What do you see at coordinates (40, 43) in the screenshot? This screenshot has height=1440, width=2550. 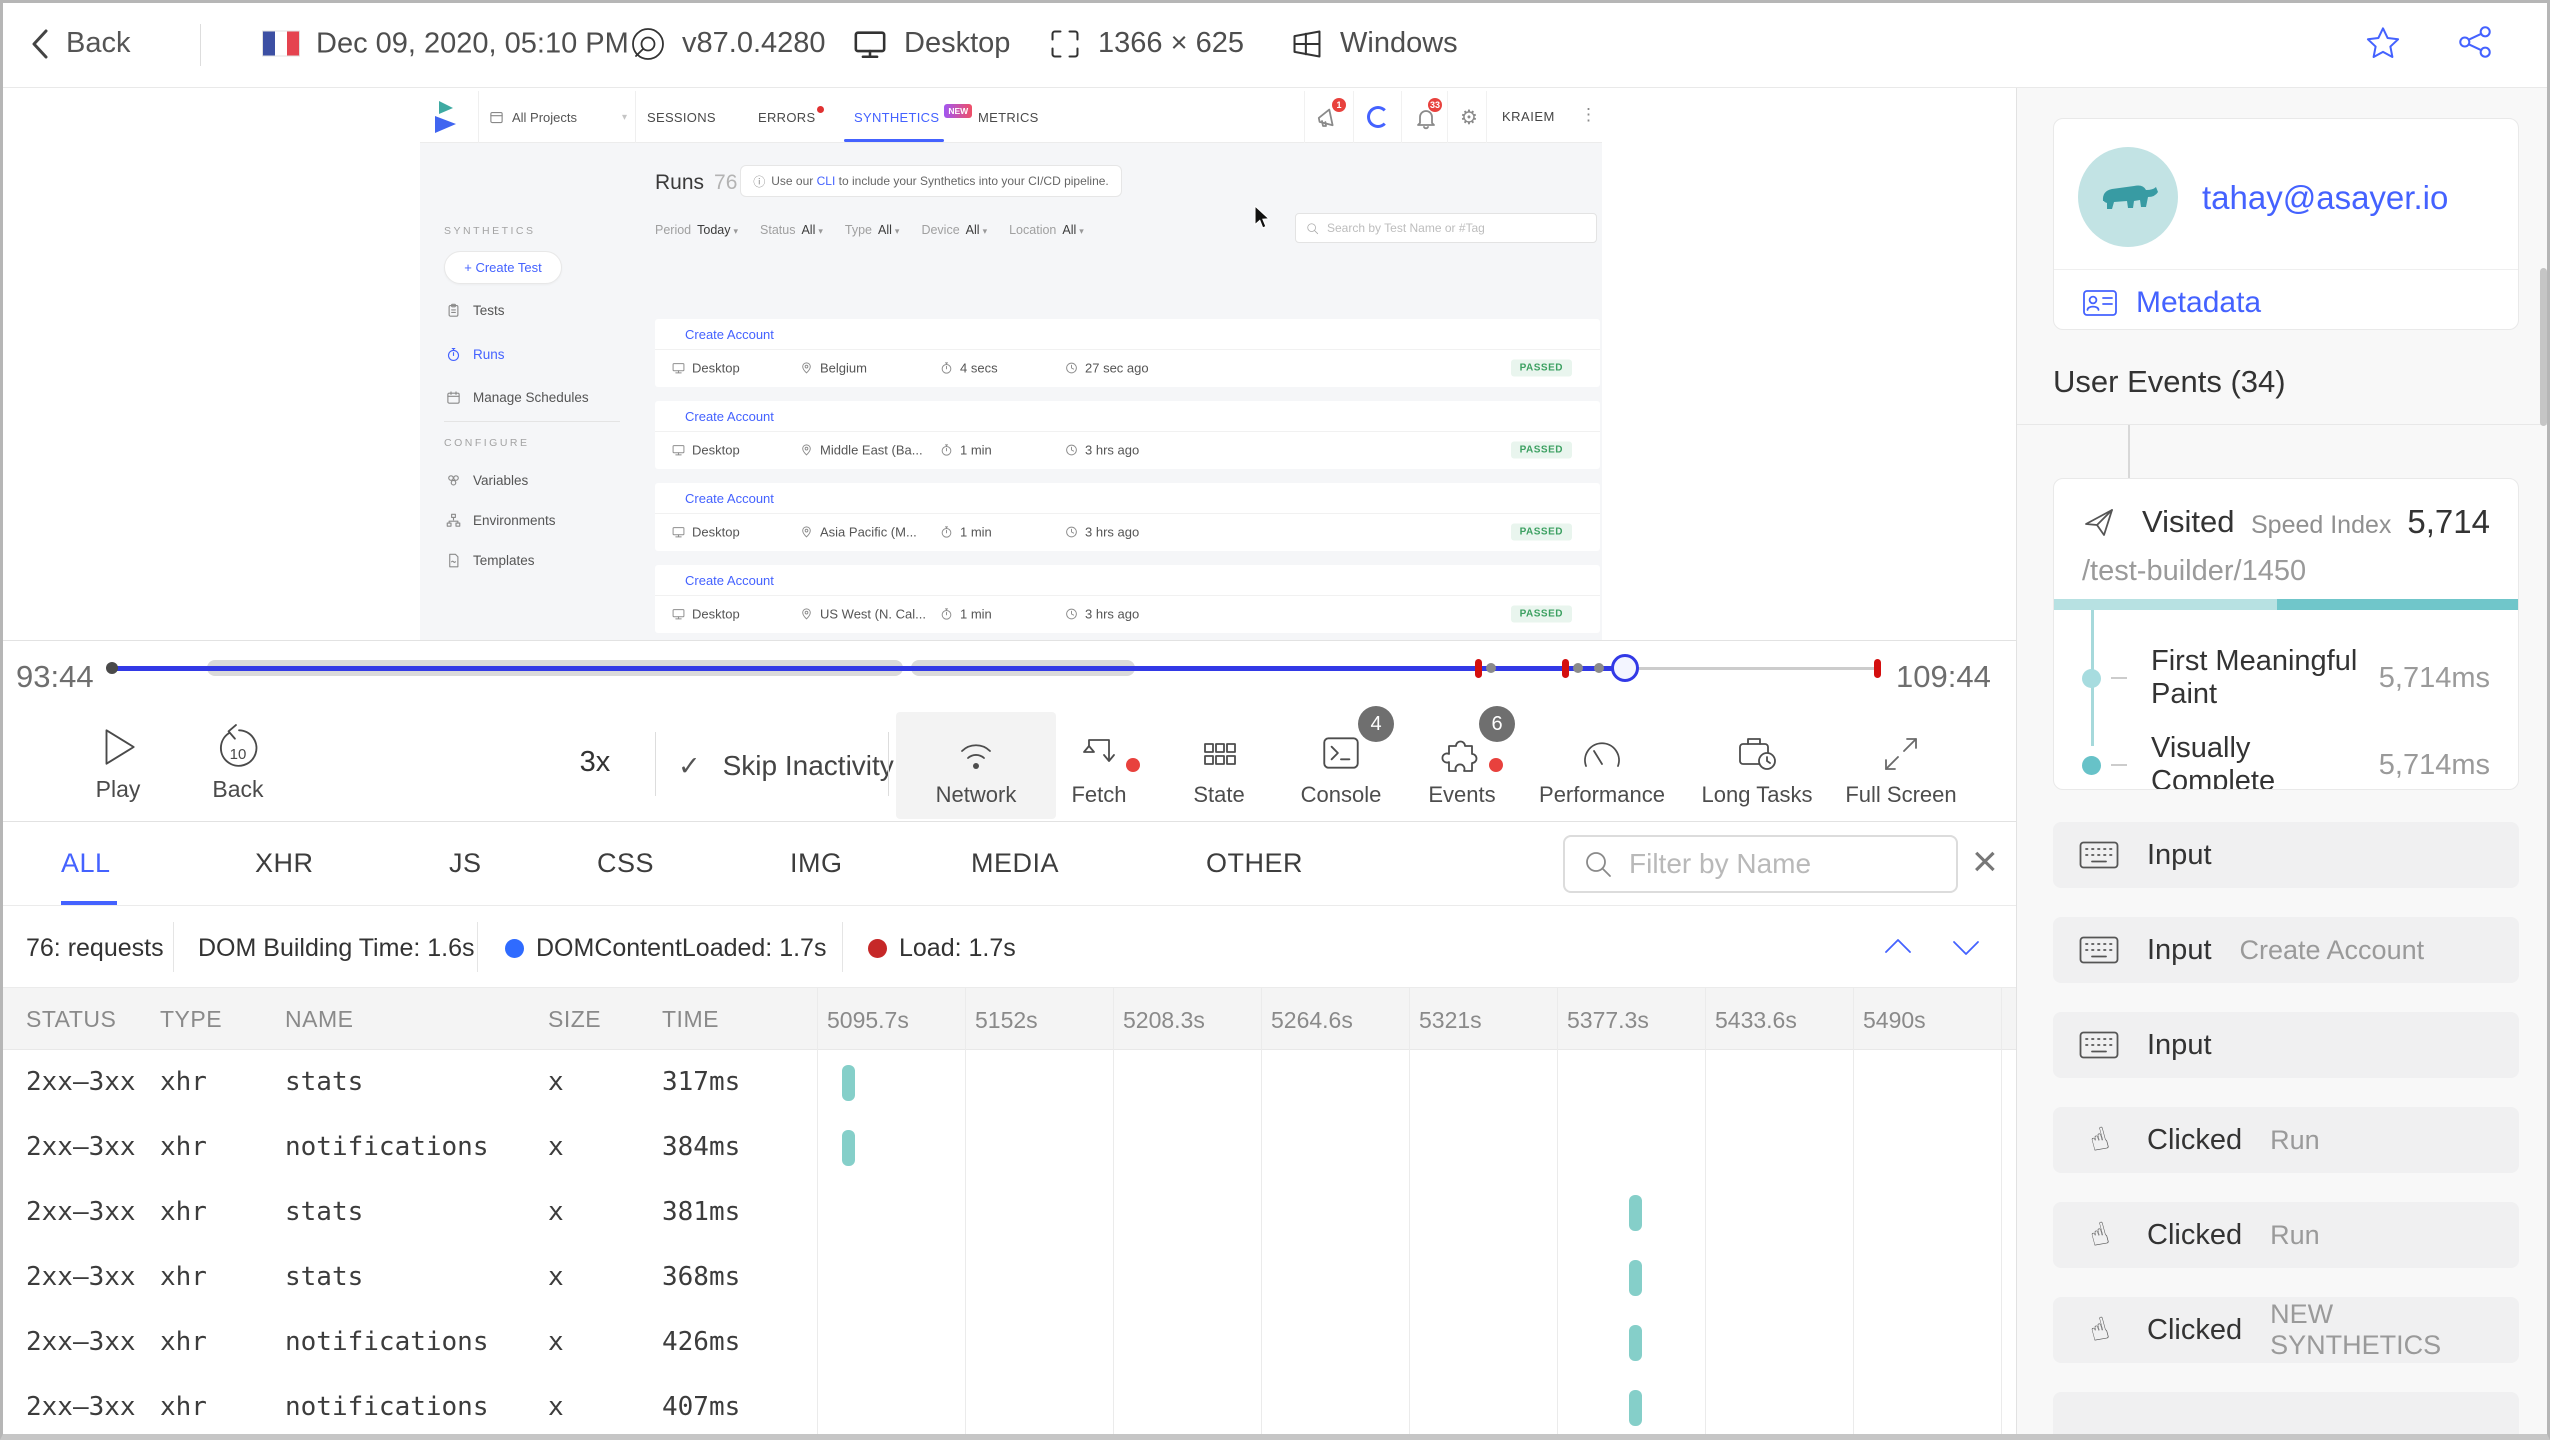 I see `chevron-left-icon` at bounding box center [40, 43].